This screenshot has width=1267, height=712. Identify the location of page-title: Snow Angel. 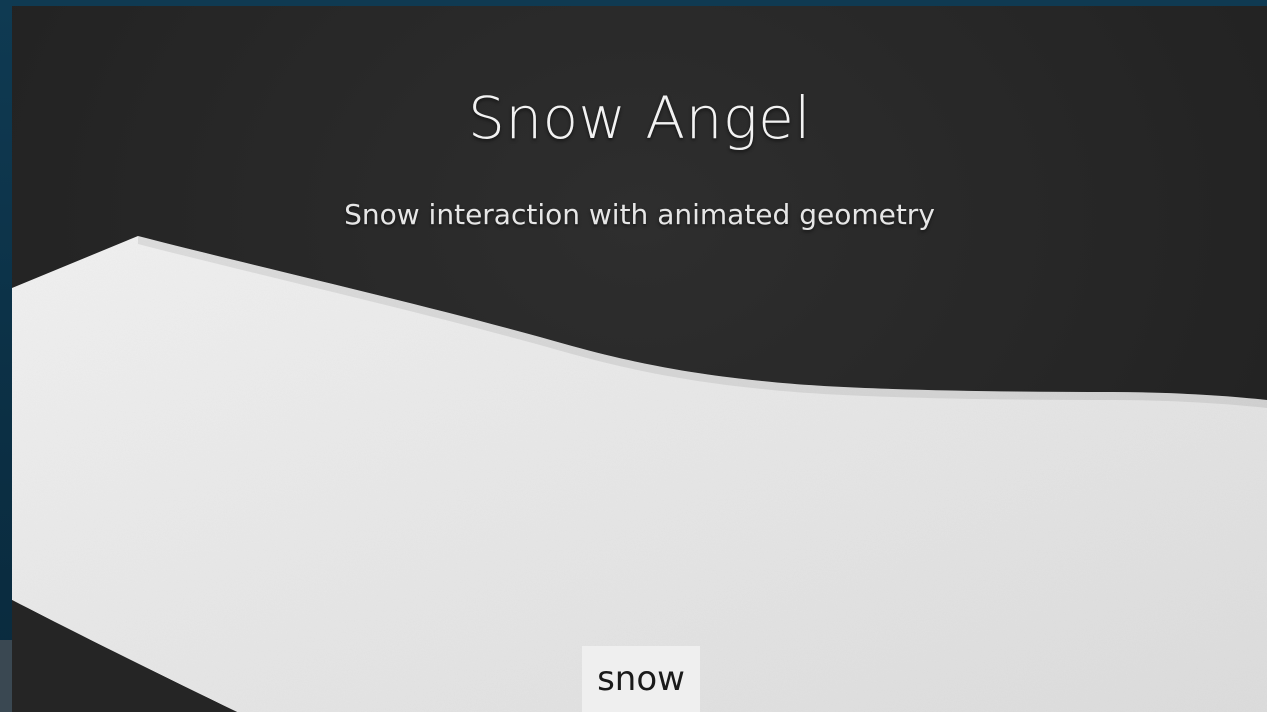
(639, 118).